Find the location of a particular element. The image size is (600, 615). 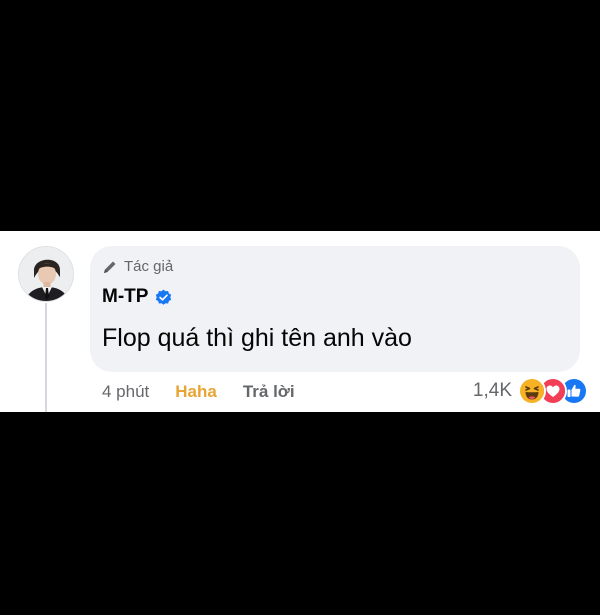

pencil-icon is located at coordinates (110, 267).